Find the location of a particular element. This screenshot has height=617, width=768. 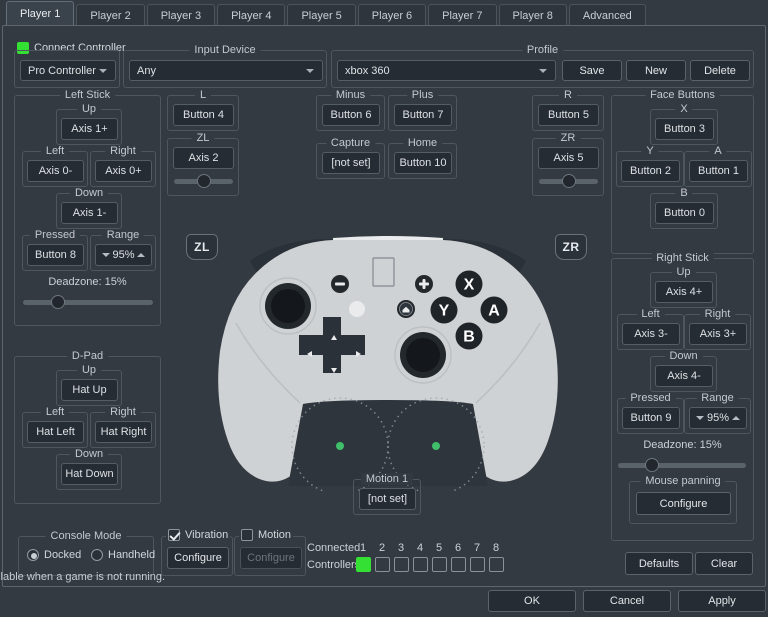

radio-docked: Docked is located at coordinates (54, 555).